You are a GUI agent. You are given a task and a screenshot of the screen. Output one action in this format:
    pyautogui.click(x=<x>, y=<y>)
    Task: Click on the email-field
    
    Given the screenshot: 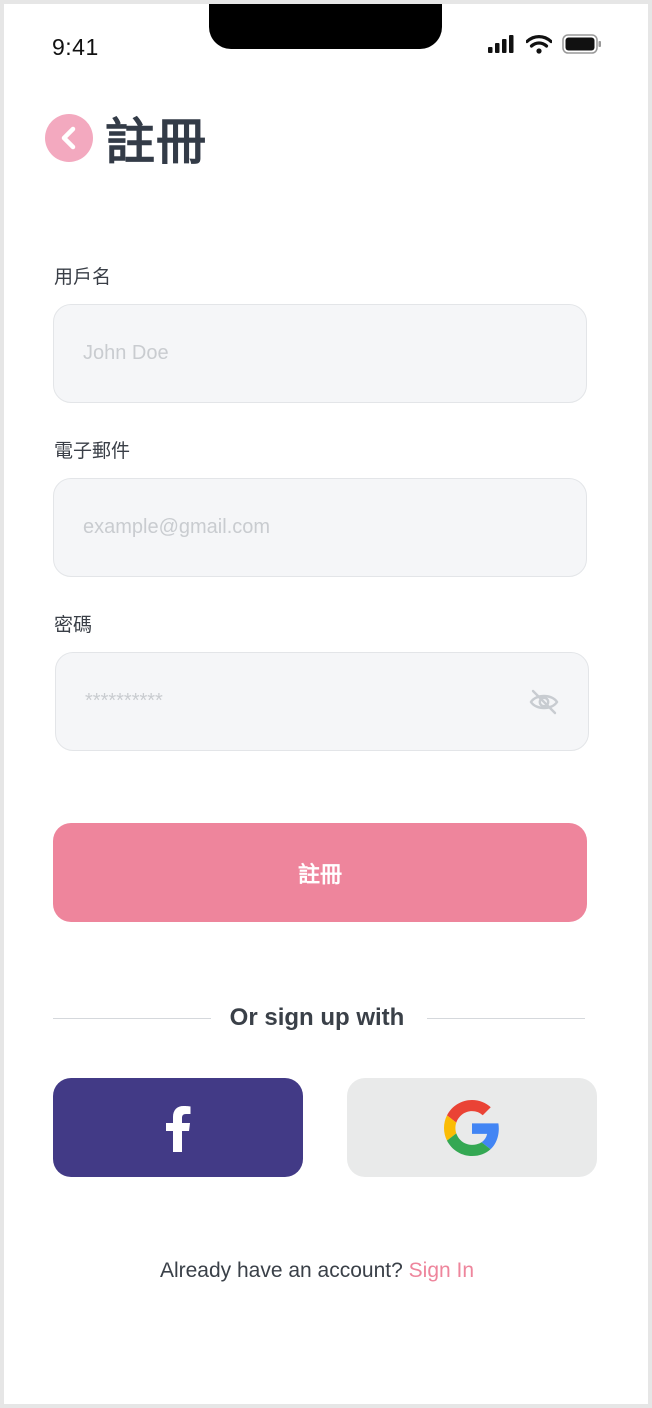 What is the action you would take?
    pyautogui.click(x=320, y=527)
    